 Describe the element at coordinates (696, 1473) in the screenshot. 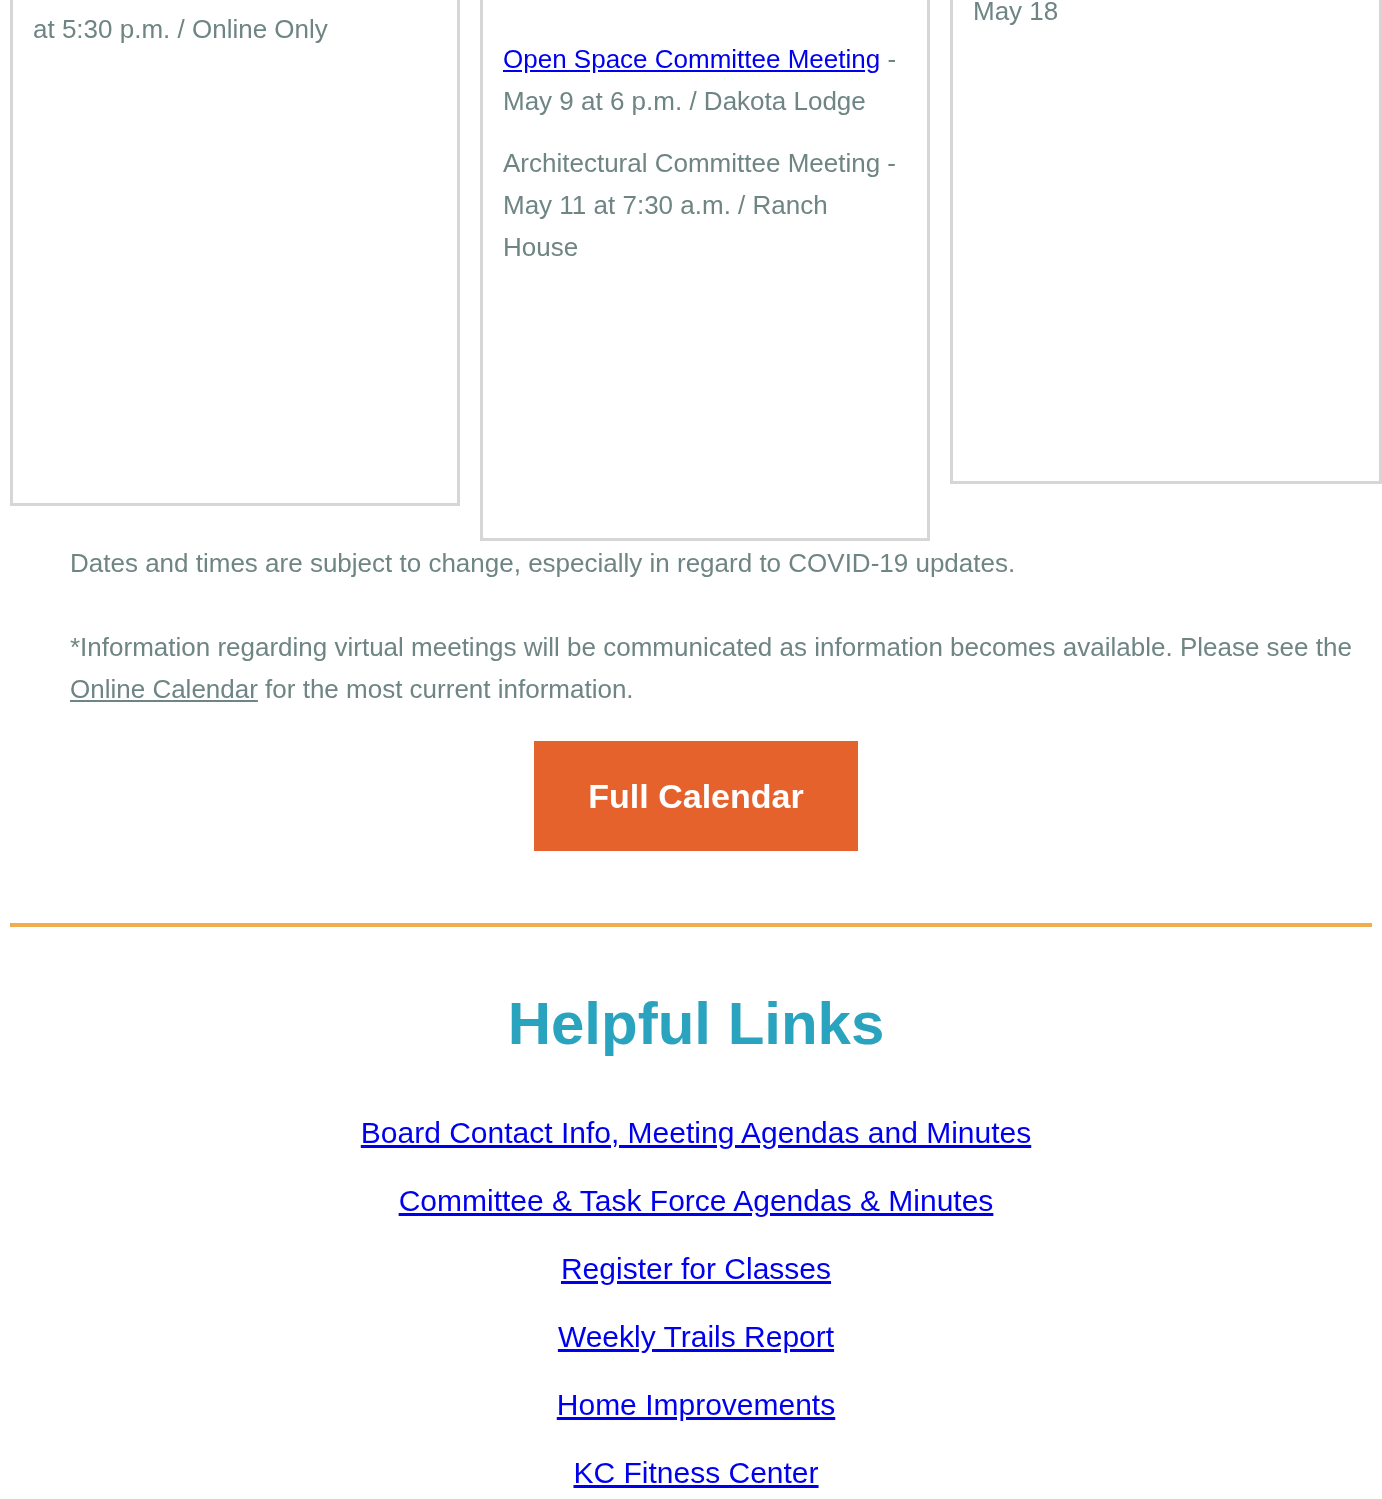

I see `helpful-link: KC Fitness Center` at that location.